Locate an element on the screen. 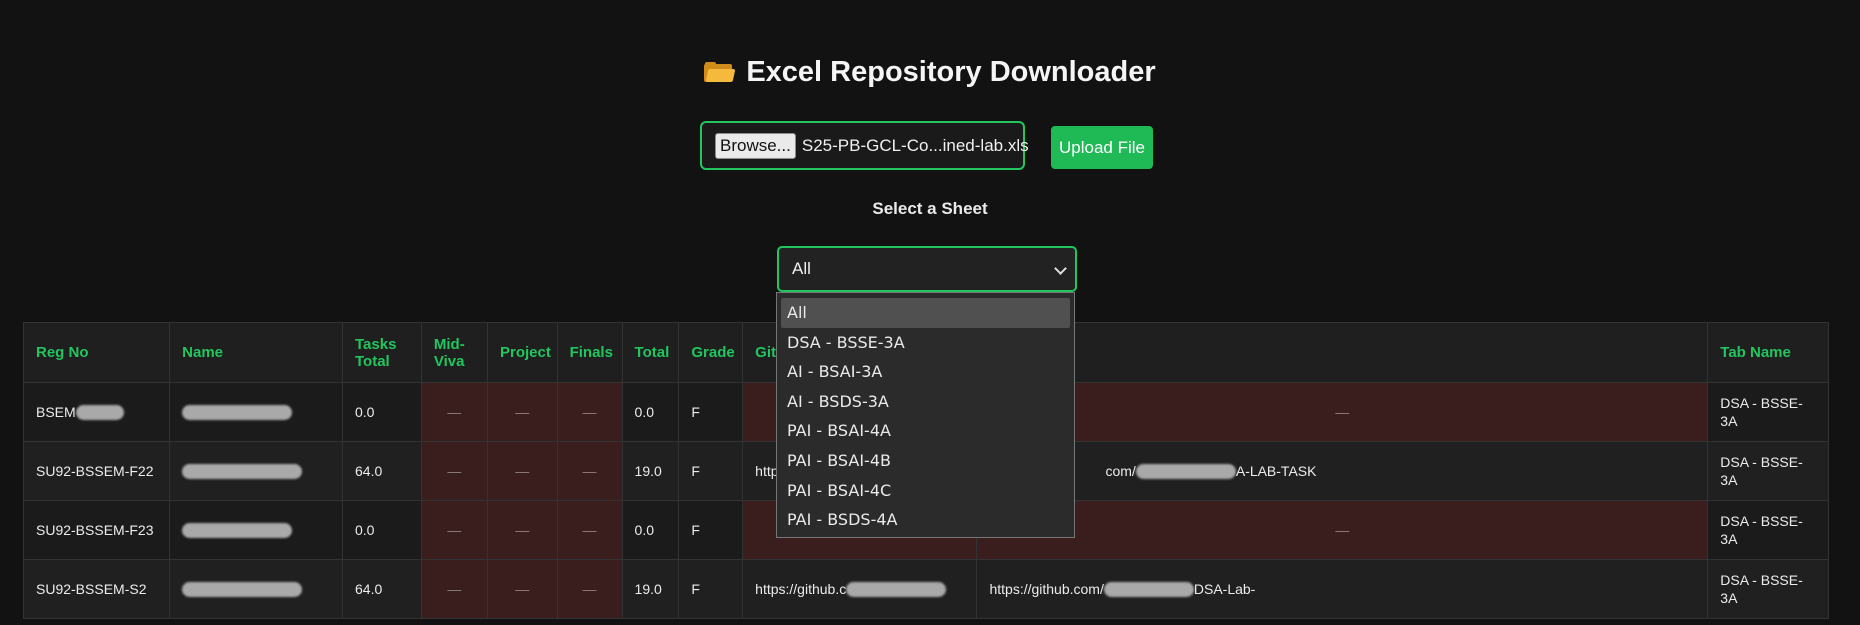 The height and width of the screenshot is (625, 1860). column-header: Tab Name is located at coordinates (1768, 352).